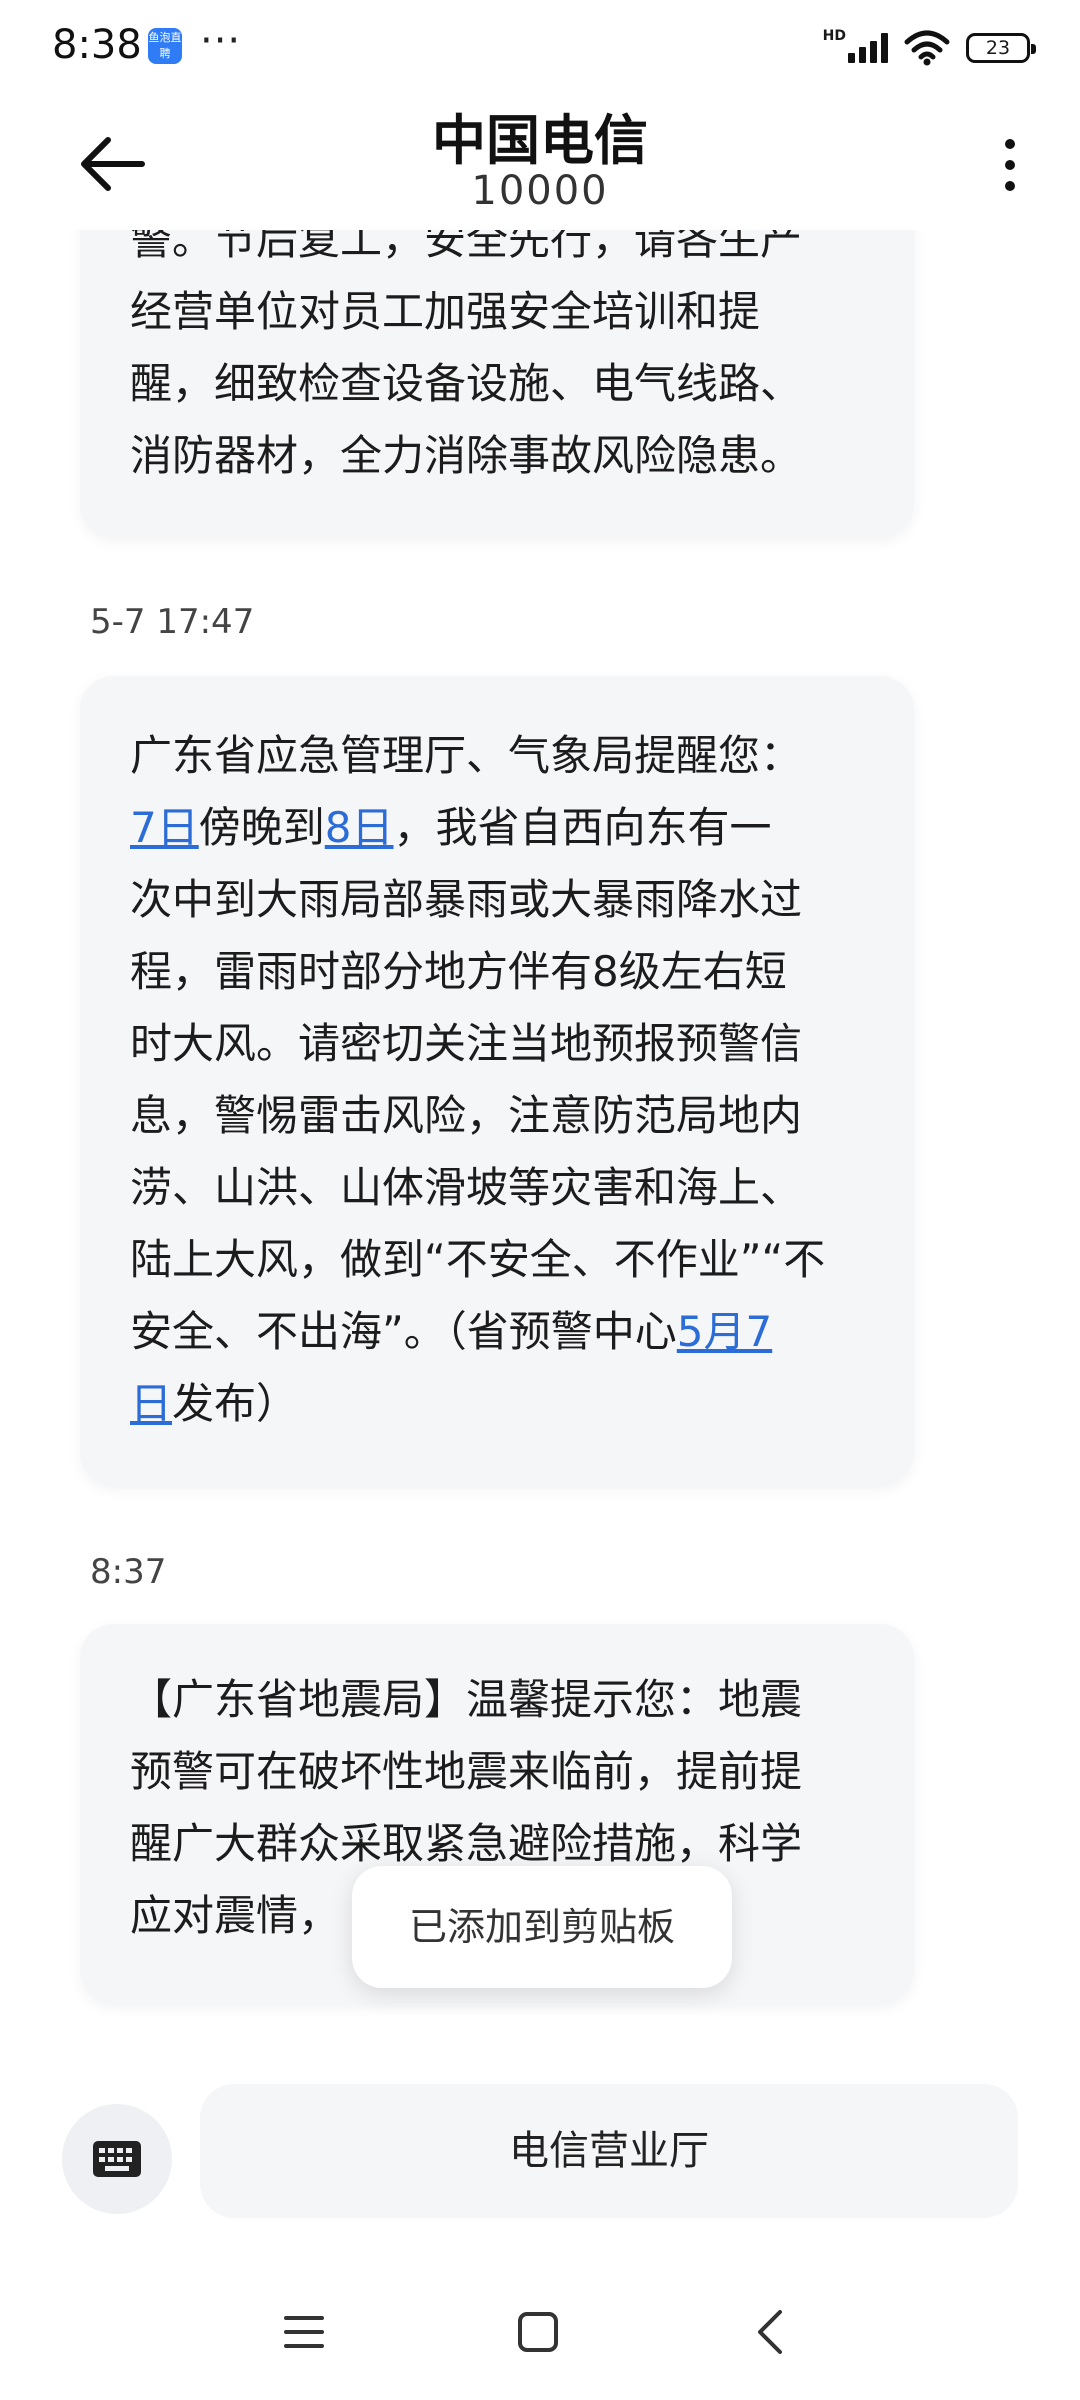 The height and width of the screenshot is (2400, 1080). Describe the element at coordinates (403, 1331) in the screenshot. I see `message-text-segment: 安全、不出海”。（省预警中心` at that location.